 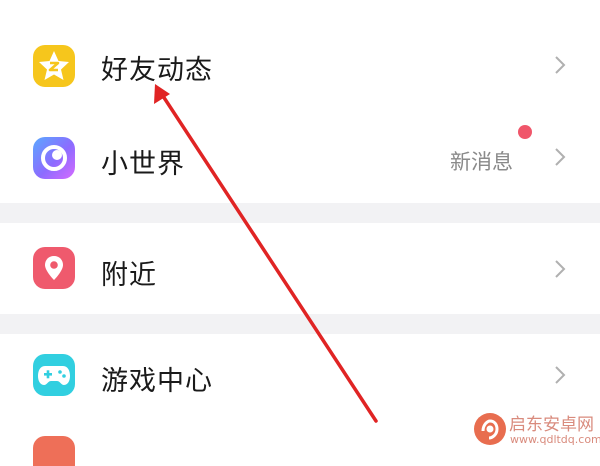 What do you see at coordinates (54, 451) in the screenshot?
I see `partial-app-icon` at bounding box center [54, 451].